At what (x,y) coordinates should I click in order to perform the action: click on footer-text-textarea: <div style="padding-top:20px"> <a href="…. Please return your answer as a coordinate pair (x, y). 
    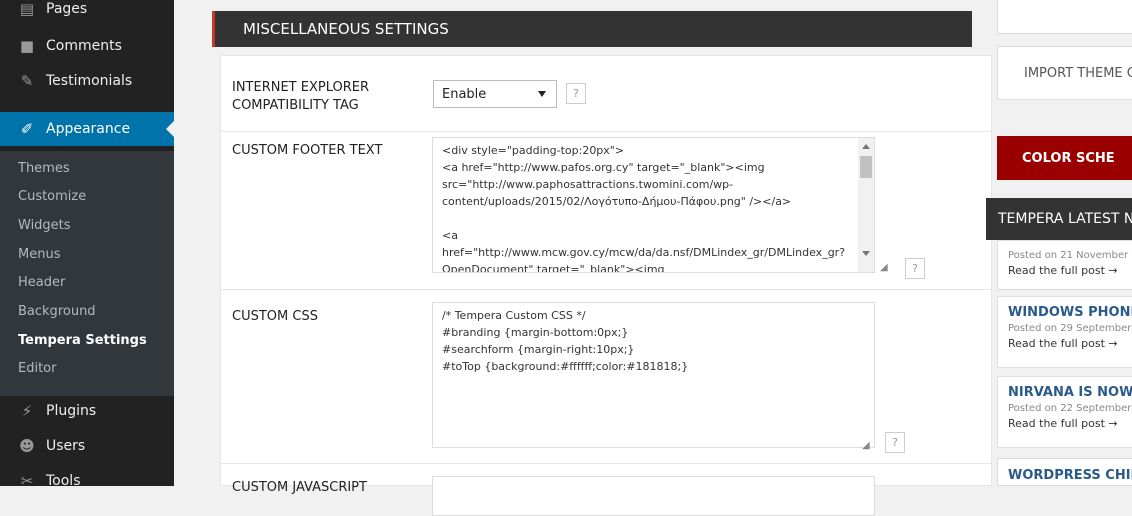
    Looking at the image, I should click on (653, 205).